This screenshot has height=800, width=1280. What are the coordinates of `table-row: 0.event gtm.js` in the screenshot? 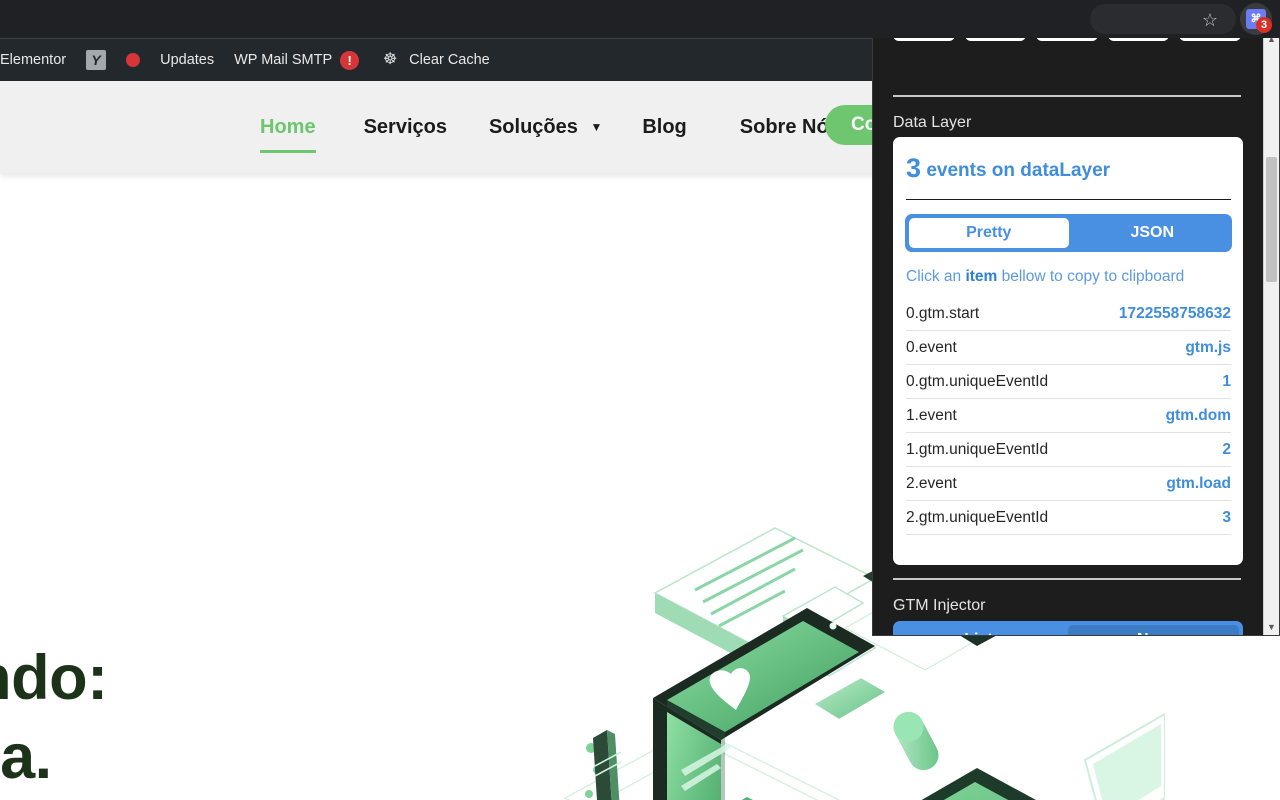 It's located at (1068, 348).